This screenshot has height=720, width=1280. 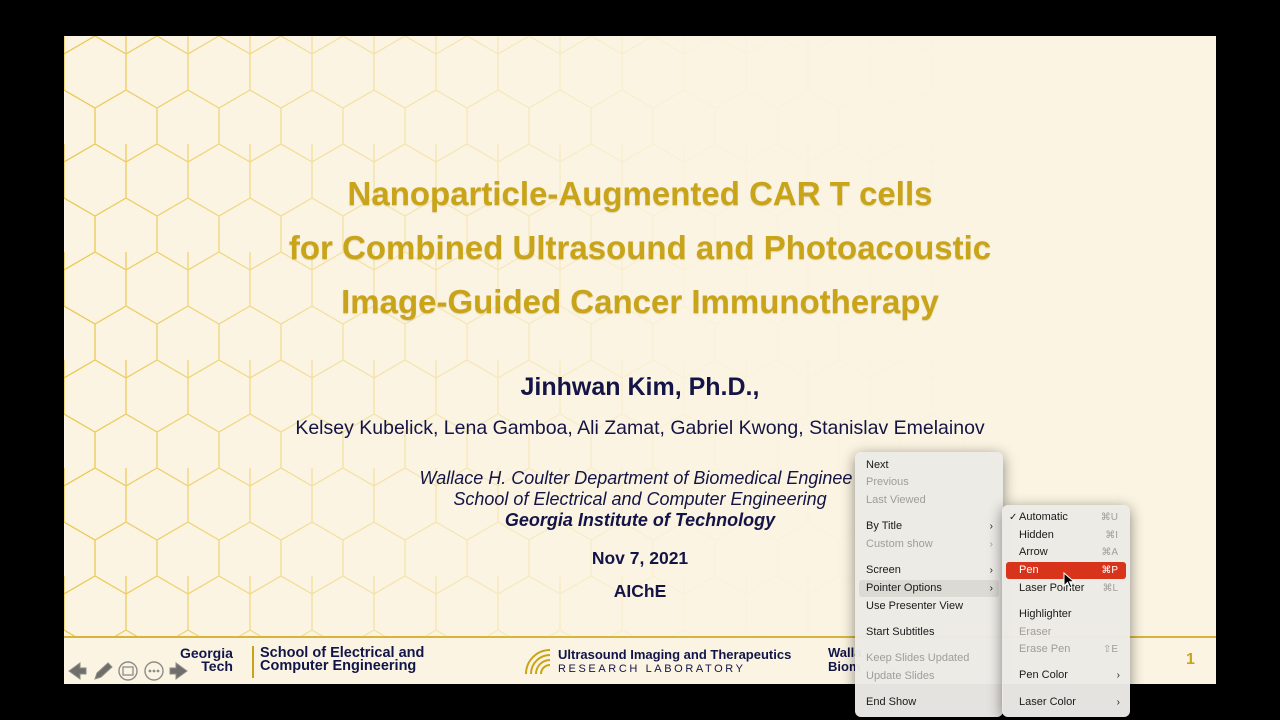 I want to click on shortcut-label: ⌘P, so click(x=1109, y=570).